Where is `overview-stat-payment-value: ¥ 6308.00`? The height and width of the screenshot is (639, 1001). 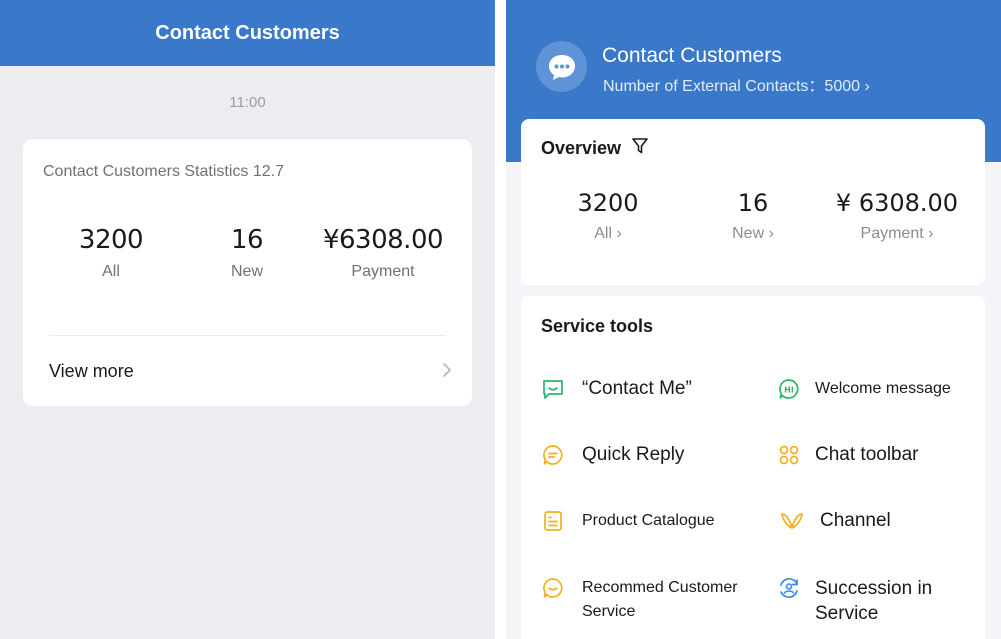
overview-stat-payment-value: ¥ 6308.00 is located at coordinates (897, 203).